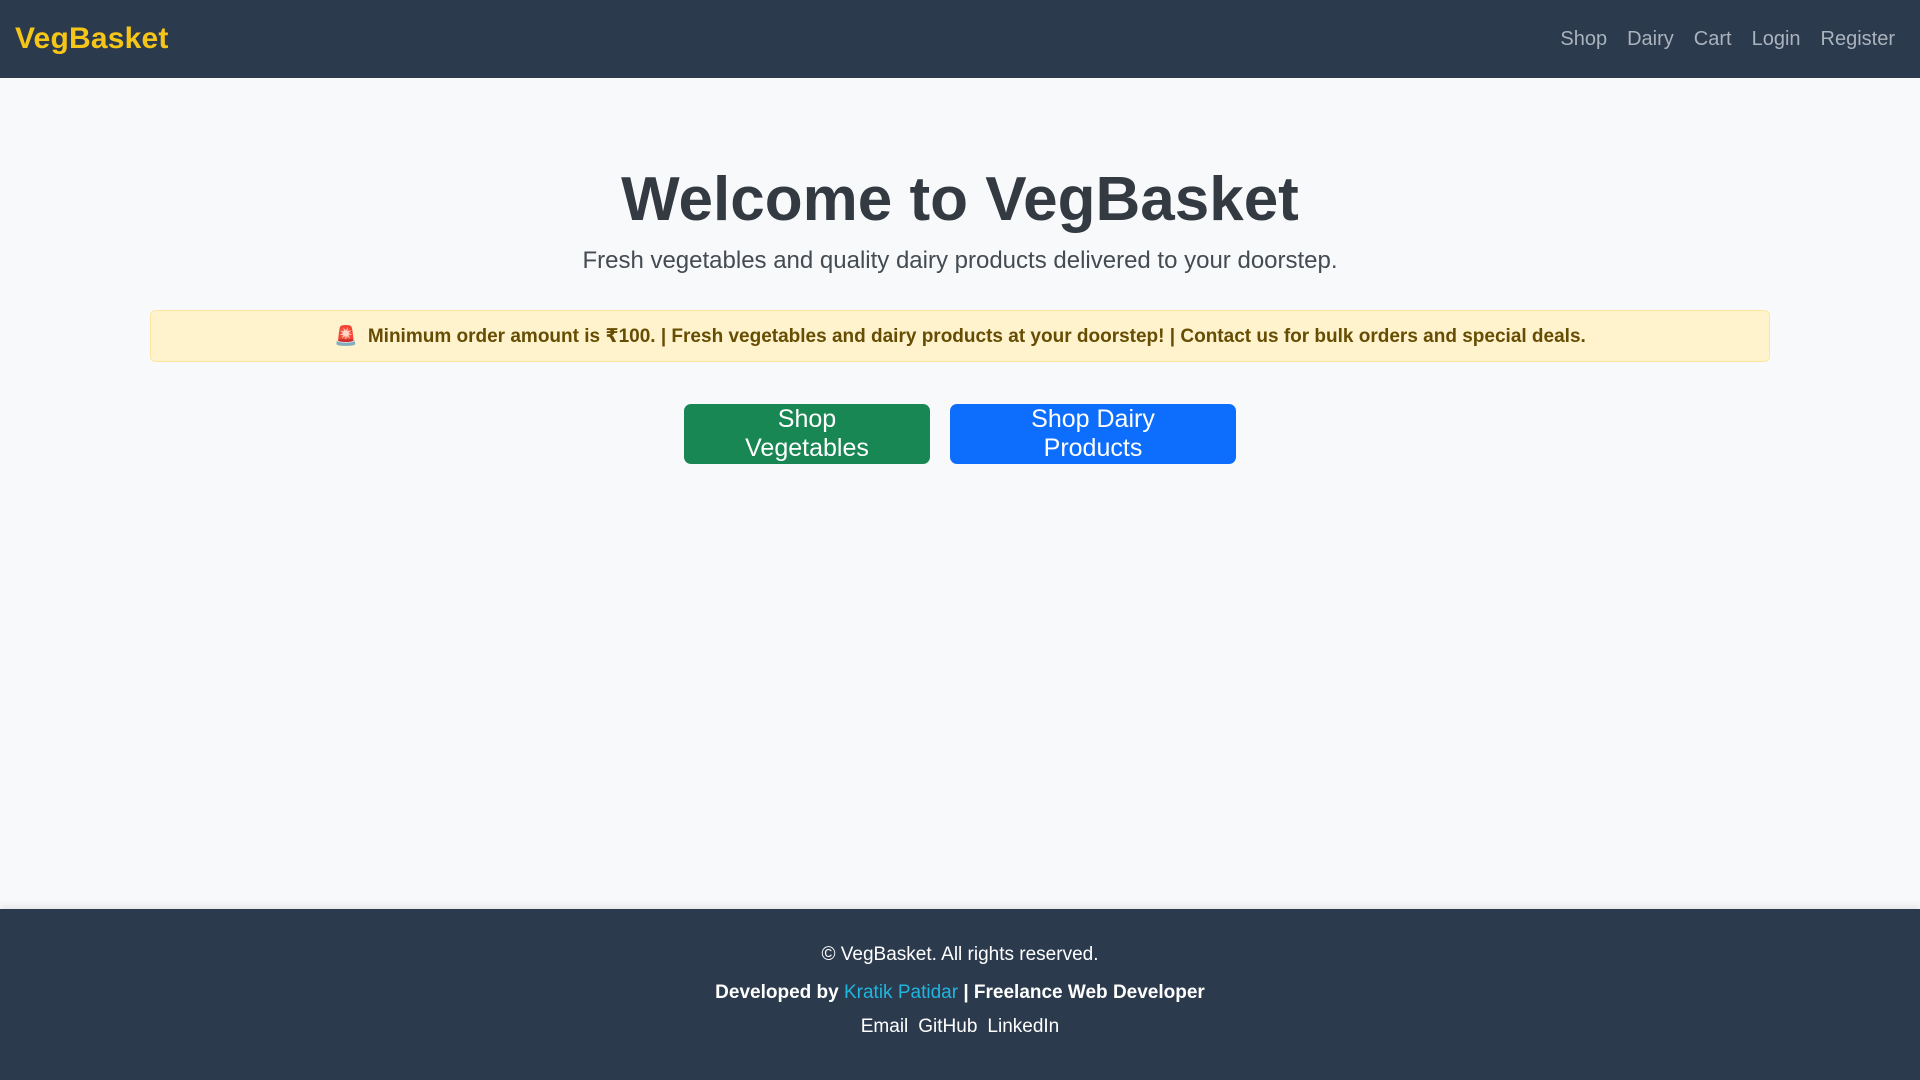 The height and width of the screenshot is (1080, 1920). What do you see at coordinates (901, 992) in the screenshot?
I see `developer-name-link: Kratik Patidar` at bounding box center [901, 992].